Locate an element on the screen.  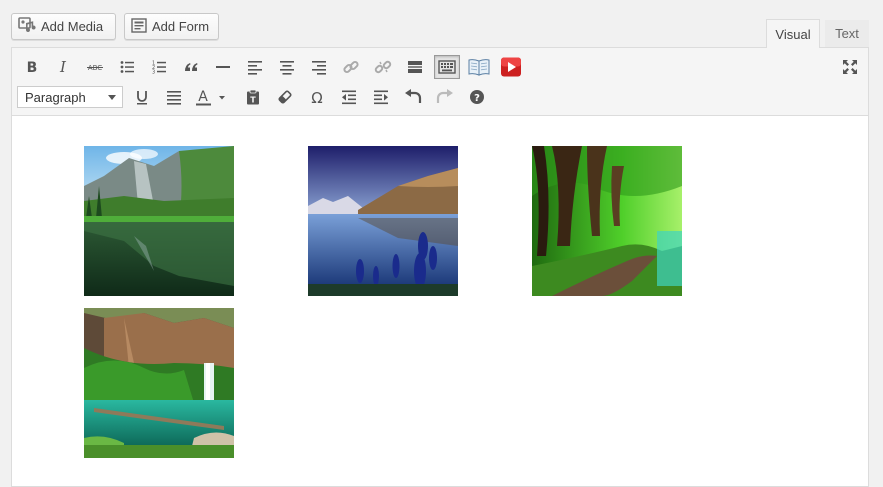
strikethrough-button: ABC is located at coordinates (95, 67).